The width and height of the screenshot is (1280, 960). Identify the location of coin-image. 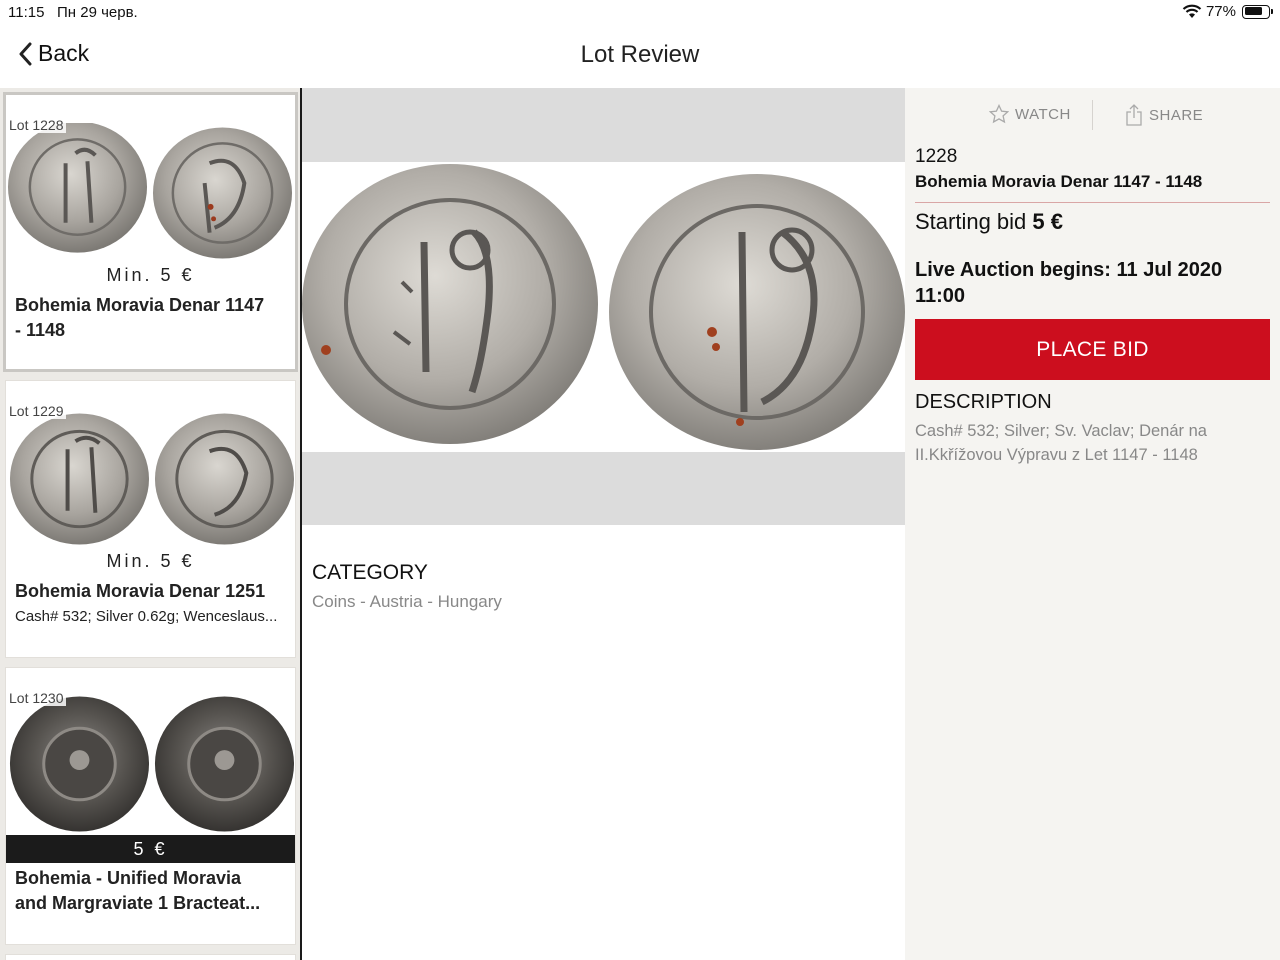
(603, 307).